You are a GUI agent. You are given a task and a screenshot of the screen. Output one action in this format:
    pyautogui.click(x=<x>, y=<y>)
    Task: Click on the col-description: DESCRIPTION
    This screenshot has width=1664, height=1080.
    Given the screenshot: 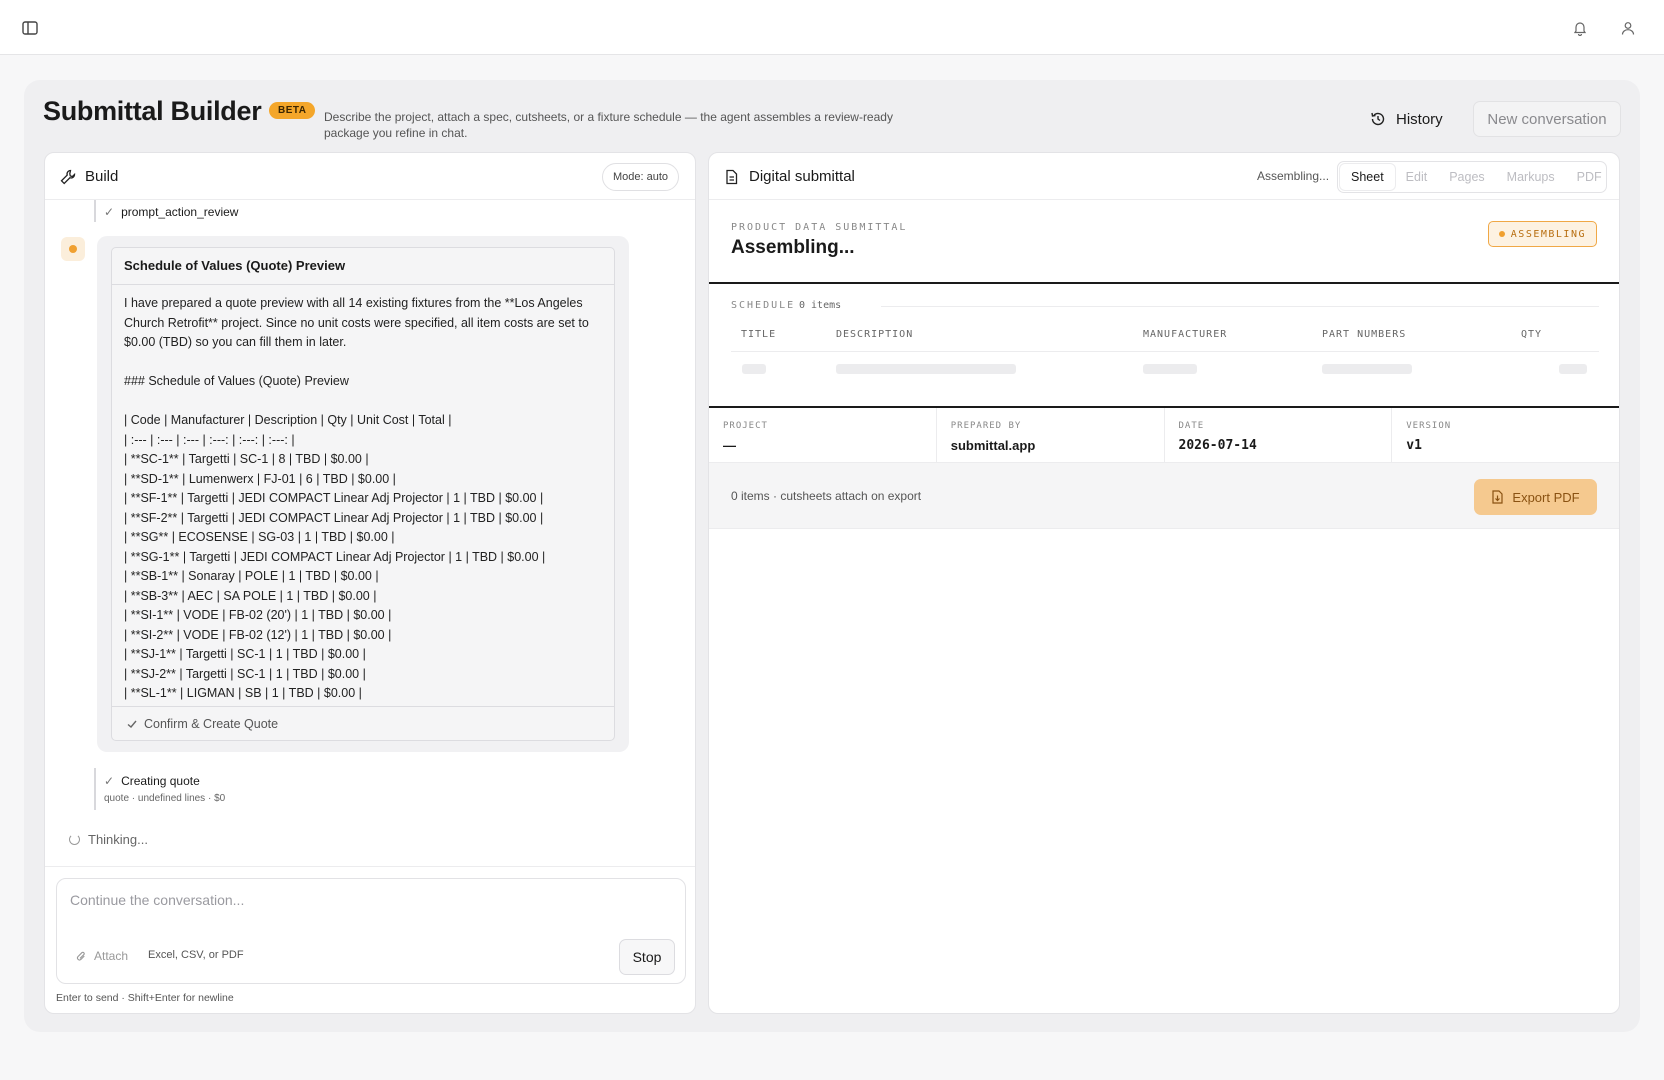 What is the action you would take?
    pyautogui.click(x=875, y=334)
    